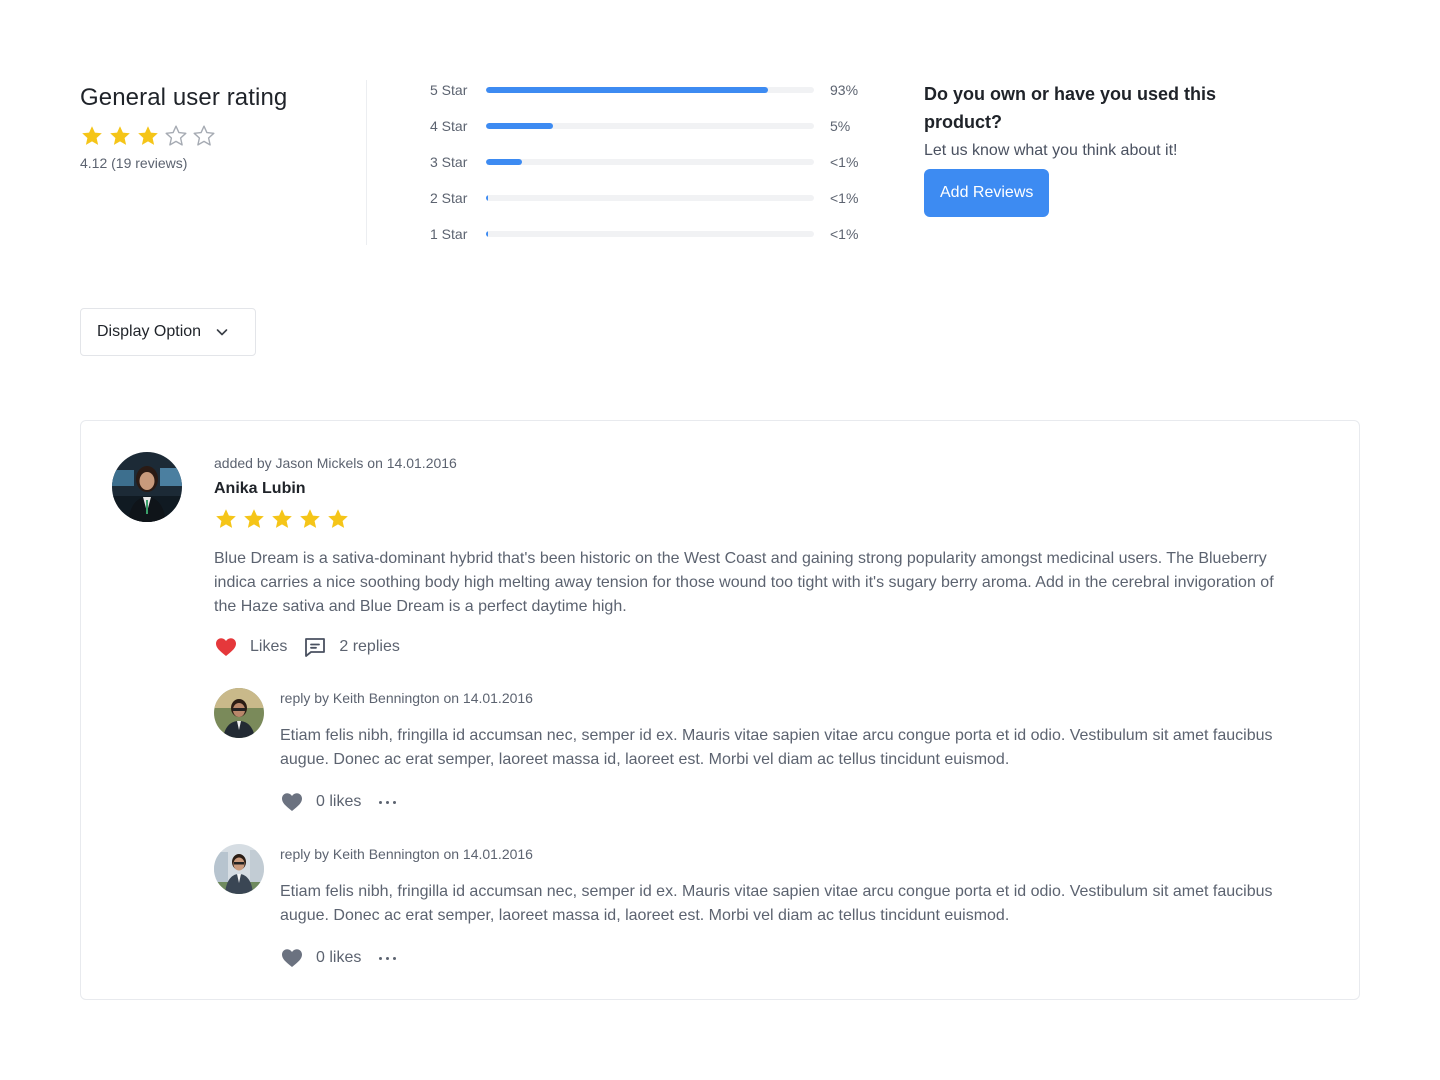  I want to click on cta-subtitle: Let us know what you think about it!, so click(1051, 150).